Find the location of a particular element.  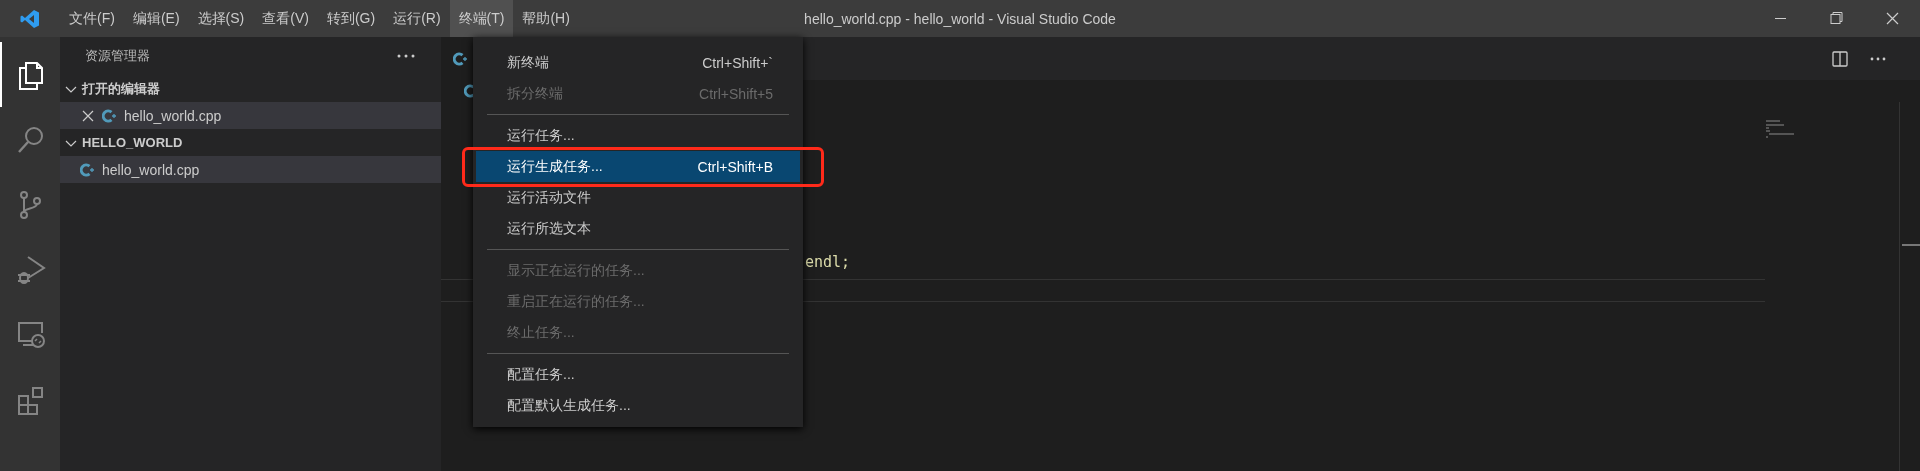

run-debug-icon is located at coordinates (31, 269).